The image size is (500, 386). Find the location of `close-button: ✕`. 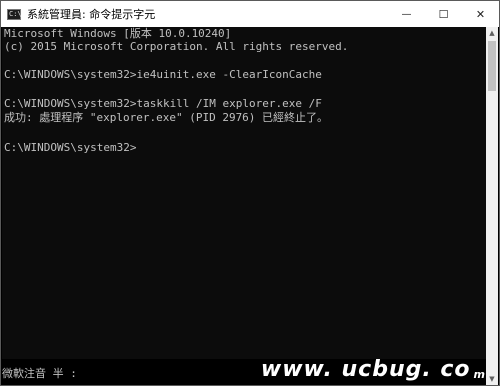

close-button: ✕ is located at coordinates (480, 14).